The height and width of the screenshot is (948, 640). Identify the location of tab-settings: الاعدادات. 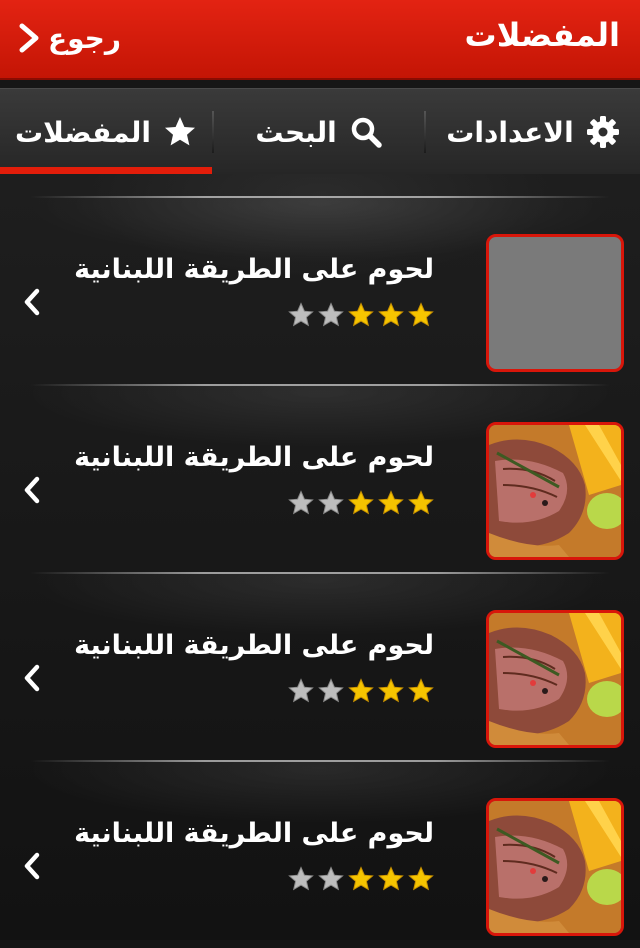
(533, 132).